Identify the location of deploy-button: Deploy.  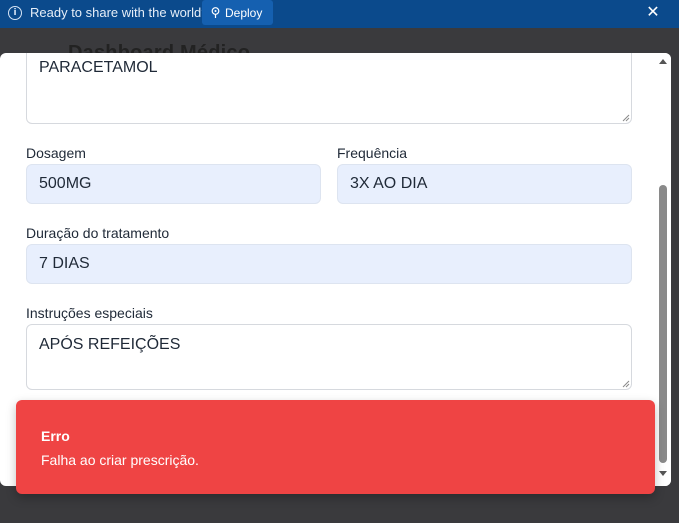
(237, 12).